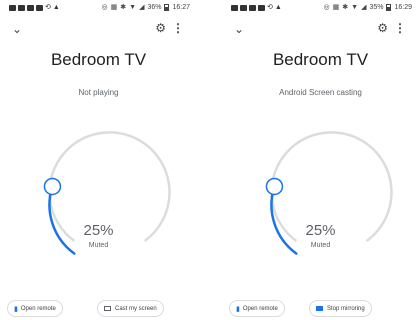 This screenshot has width=420, height=320. I want to click on playback-status: Not playing, so click(98, 92).